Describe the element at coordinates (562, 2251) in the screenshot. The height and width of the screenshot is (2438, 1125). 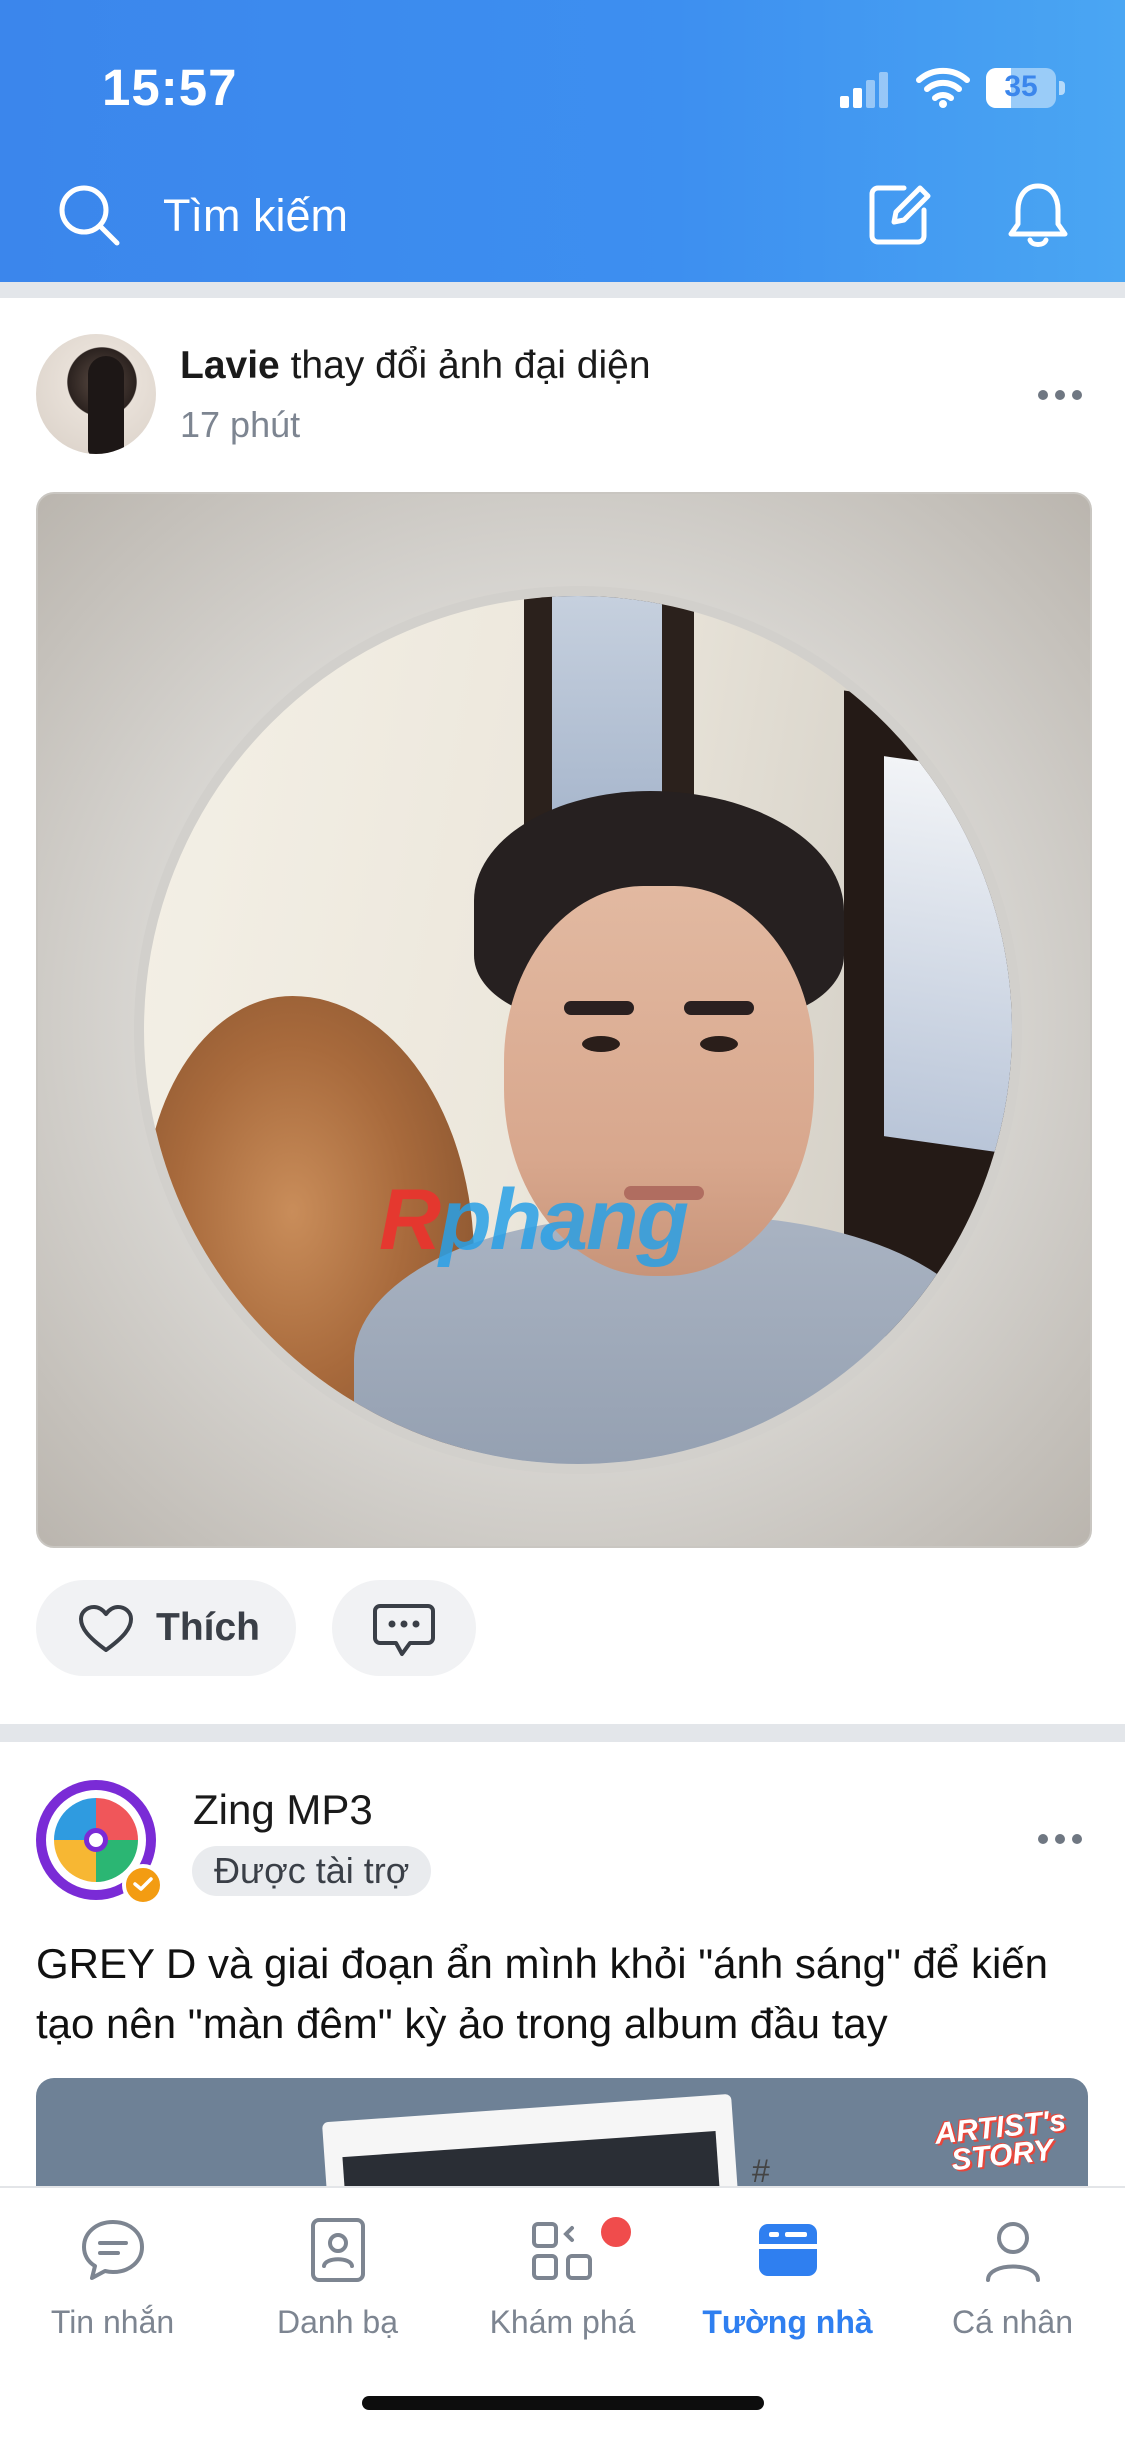
I see `explore-icon` at that location.